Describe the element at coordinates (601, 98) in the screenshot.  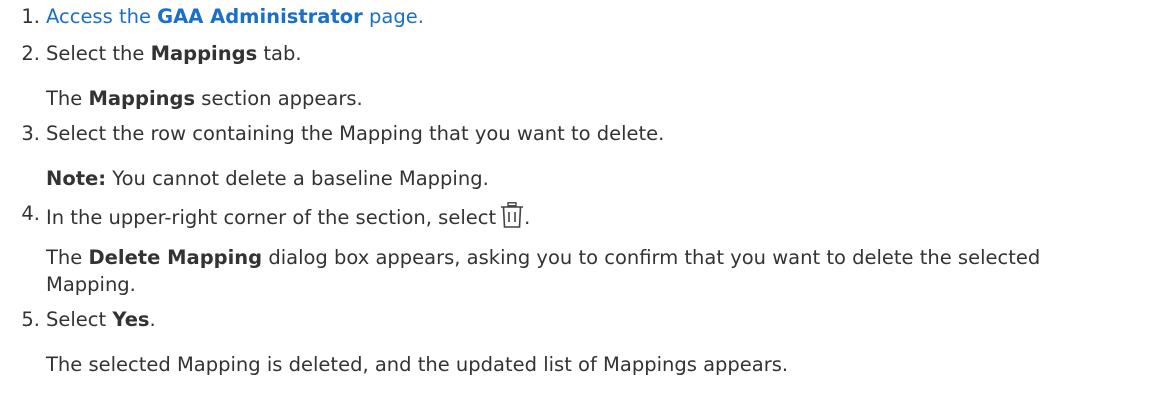
I see `step-2-result: The Mappings section appears.` at that location.